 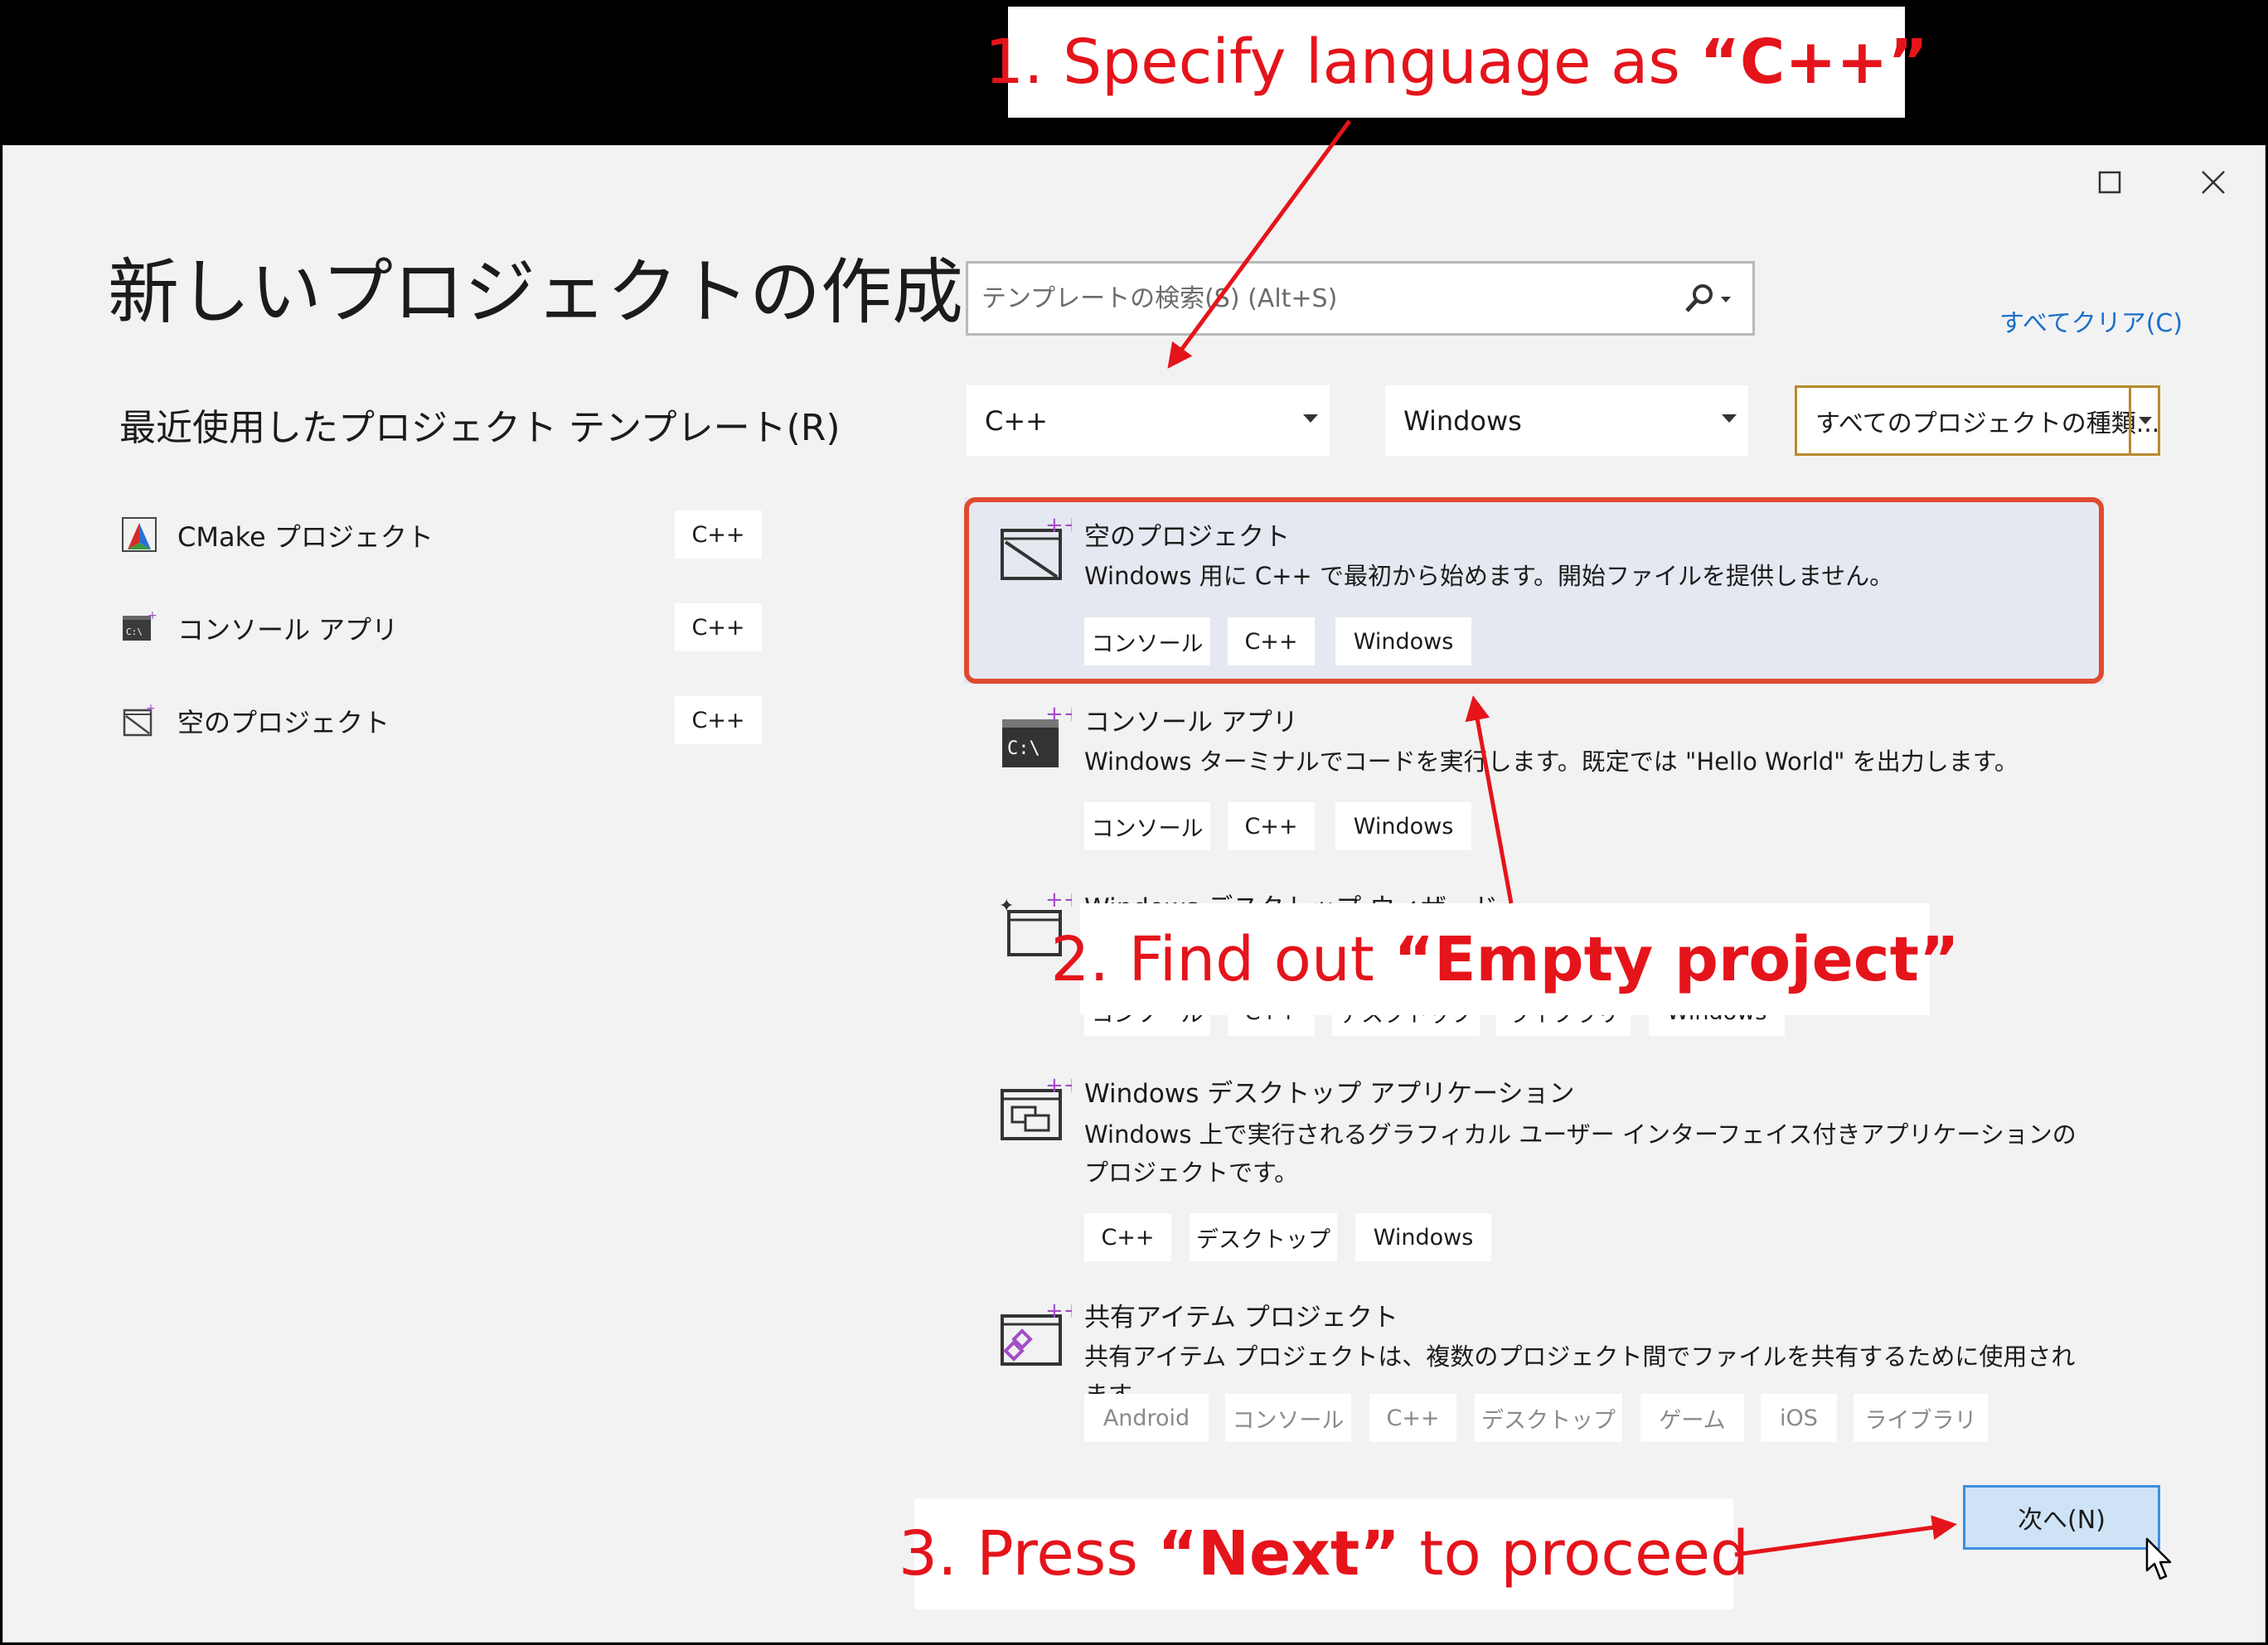 What do you see at coordinates (1028, 1553) in the screenshot?
I see `annotation-text: 3. Press` at bounding box center [1028, 1553].